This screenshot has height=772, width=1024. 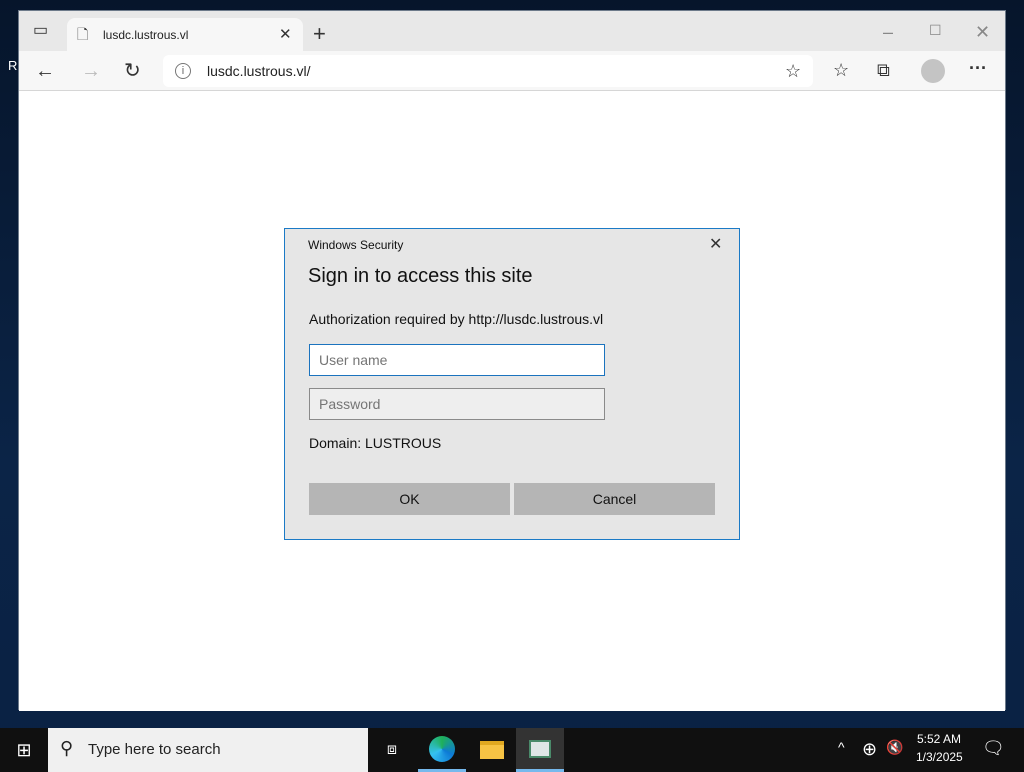 What do you see at coordinates (392, 750) in the screenshot?
I see `task-view-icon: ⧈` at bounding box center [392, 750].